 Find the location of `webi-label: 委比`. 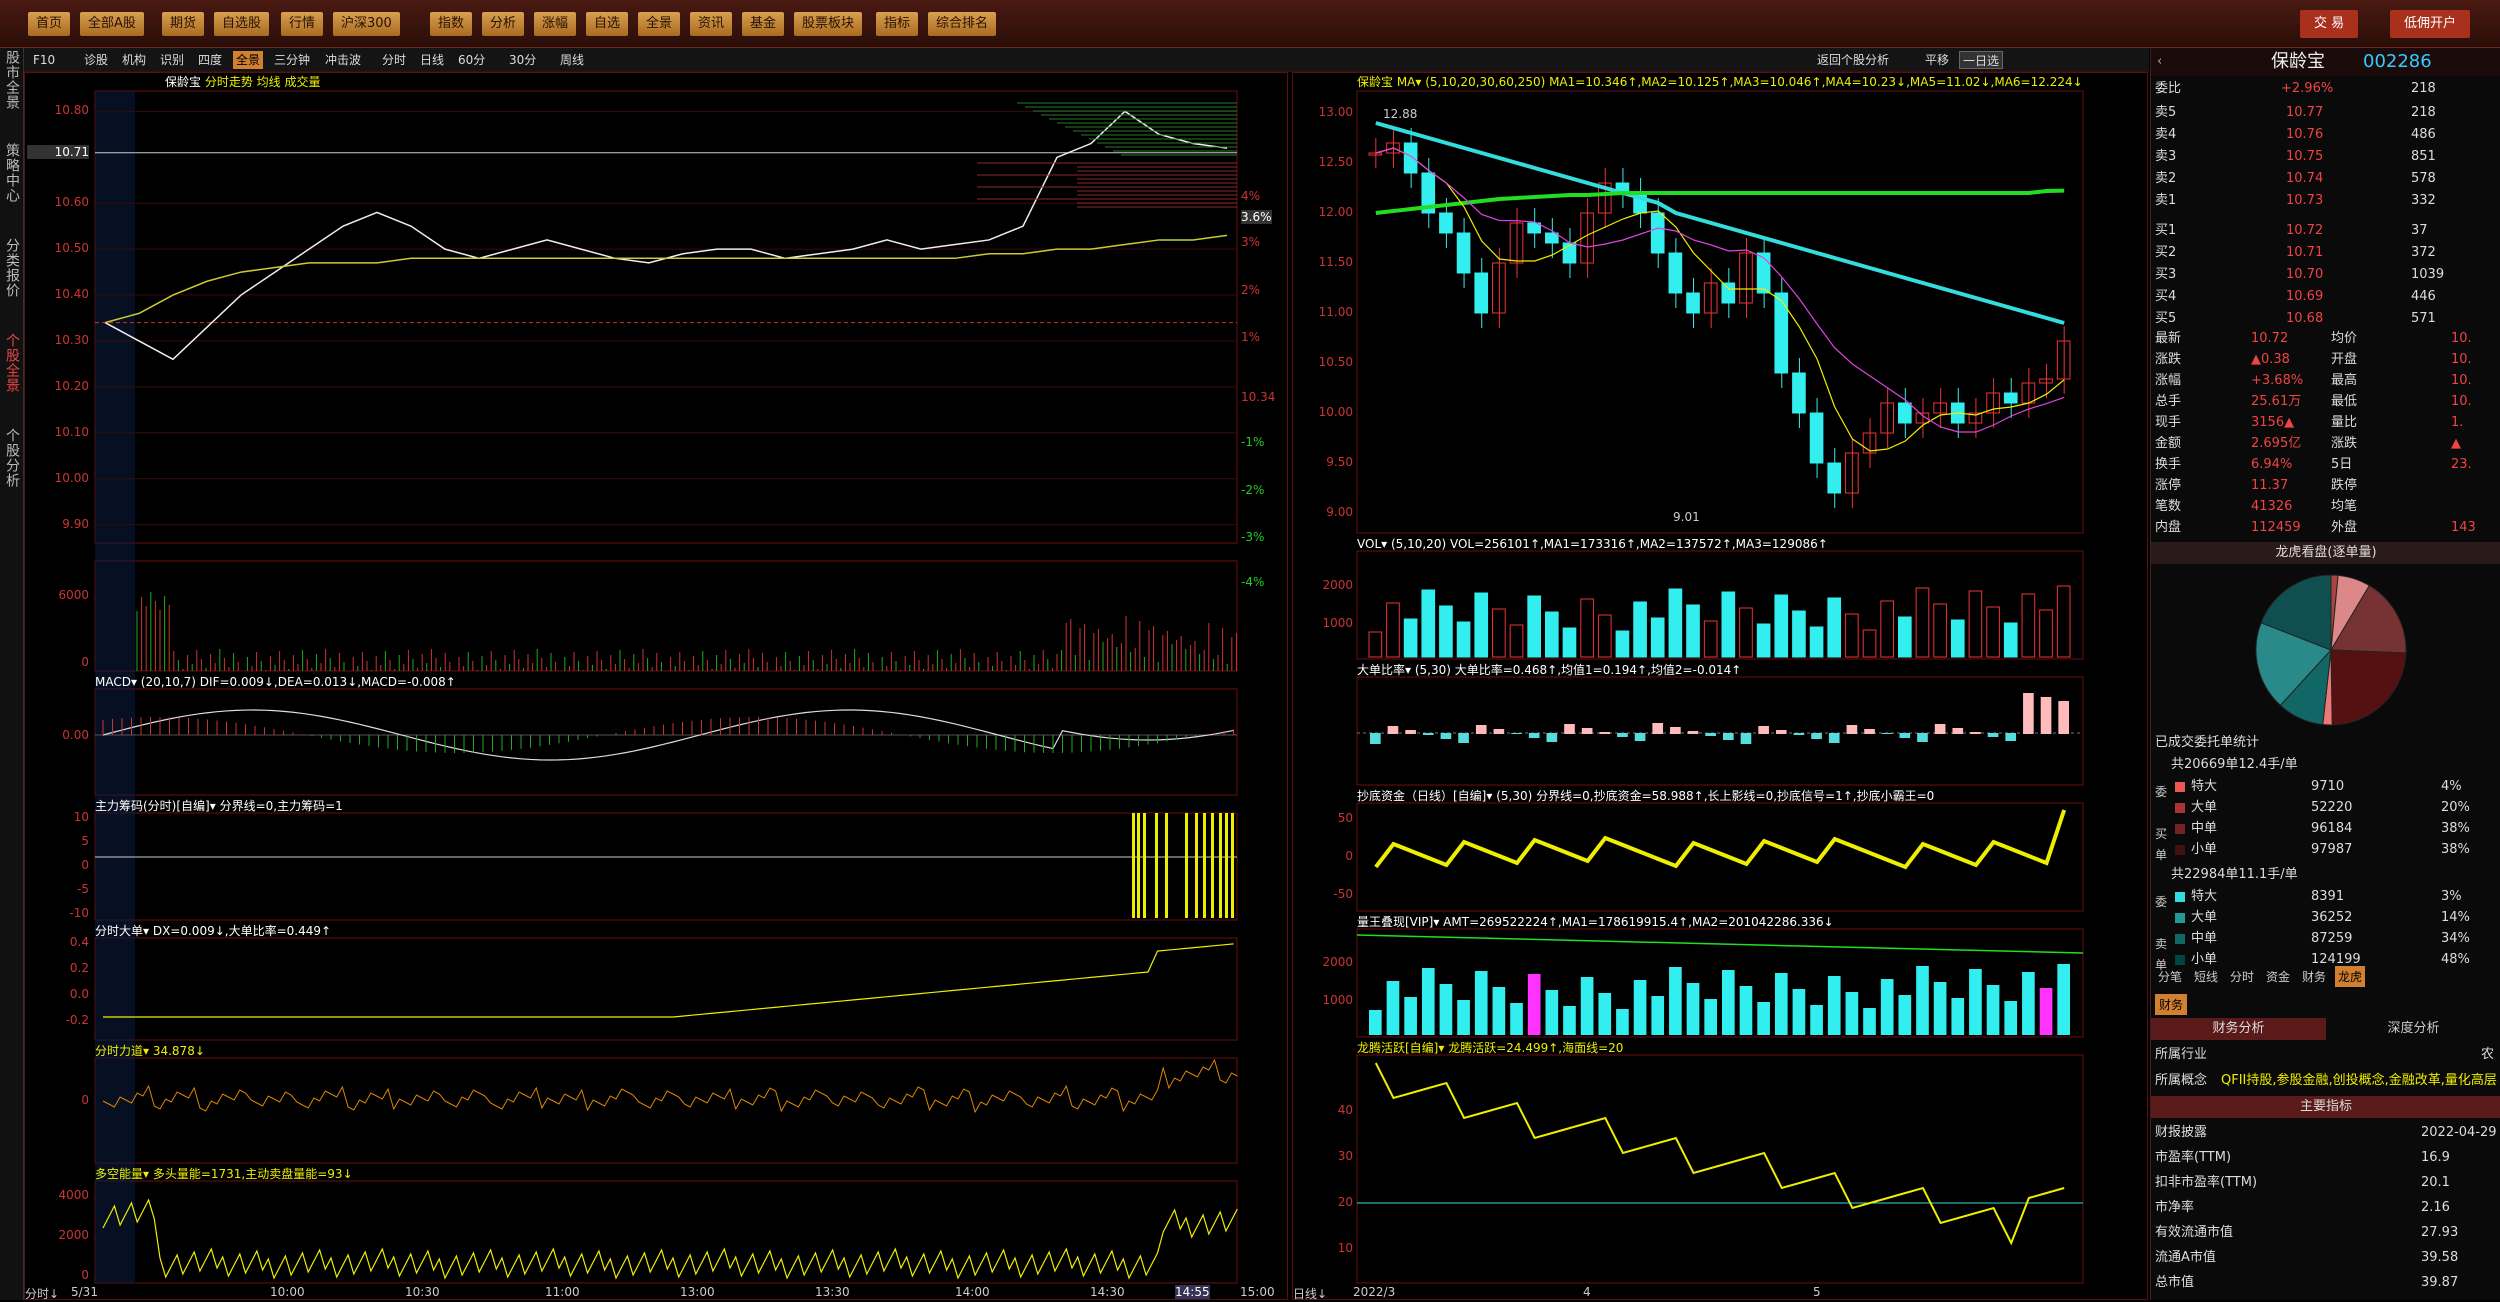

webi-label: 委比 is located at coordinates (2168, 88).